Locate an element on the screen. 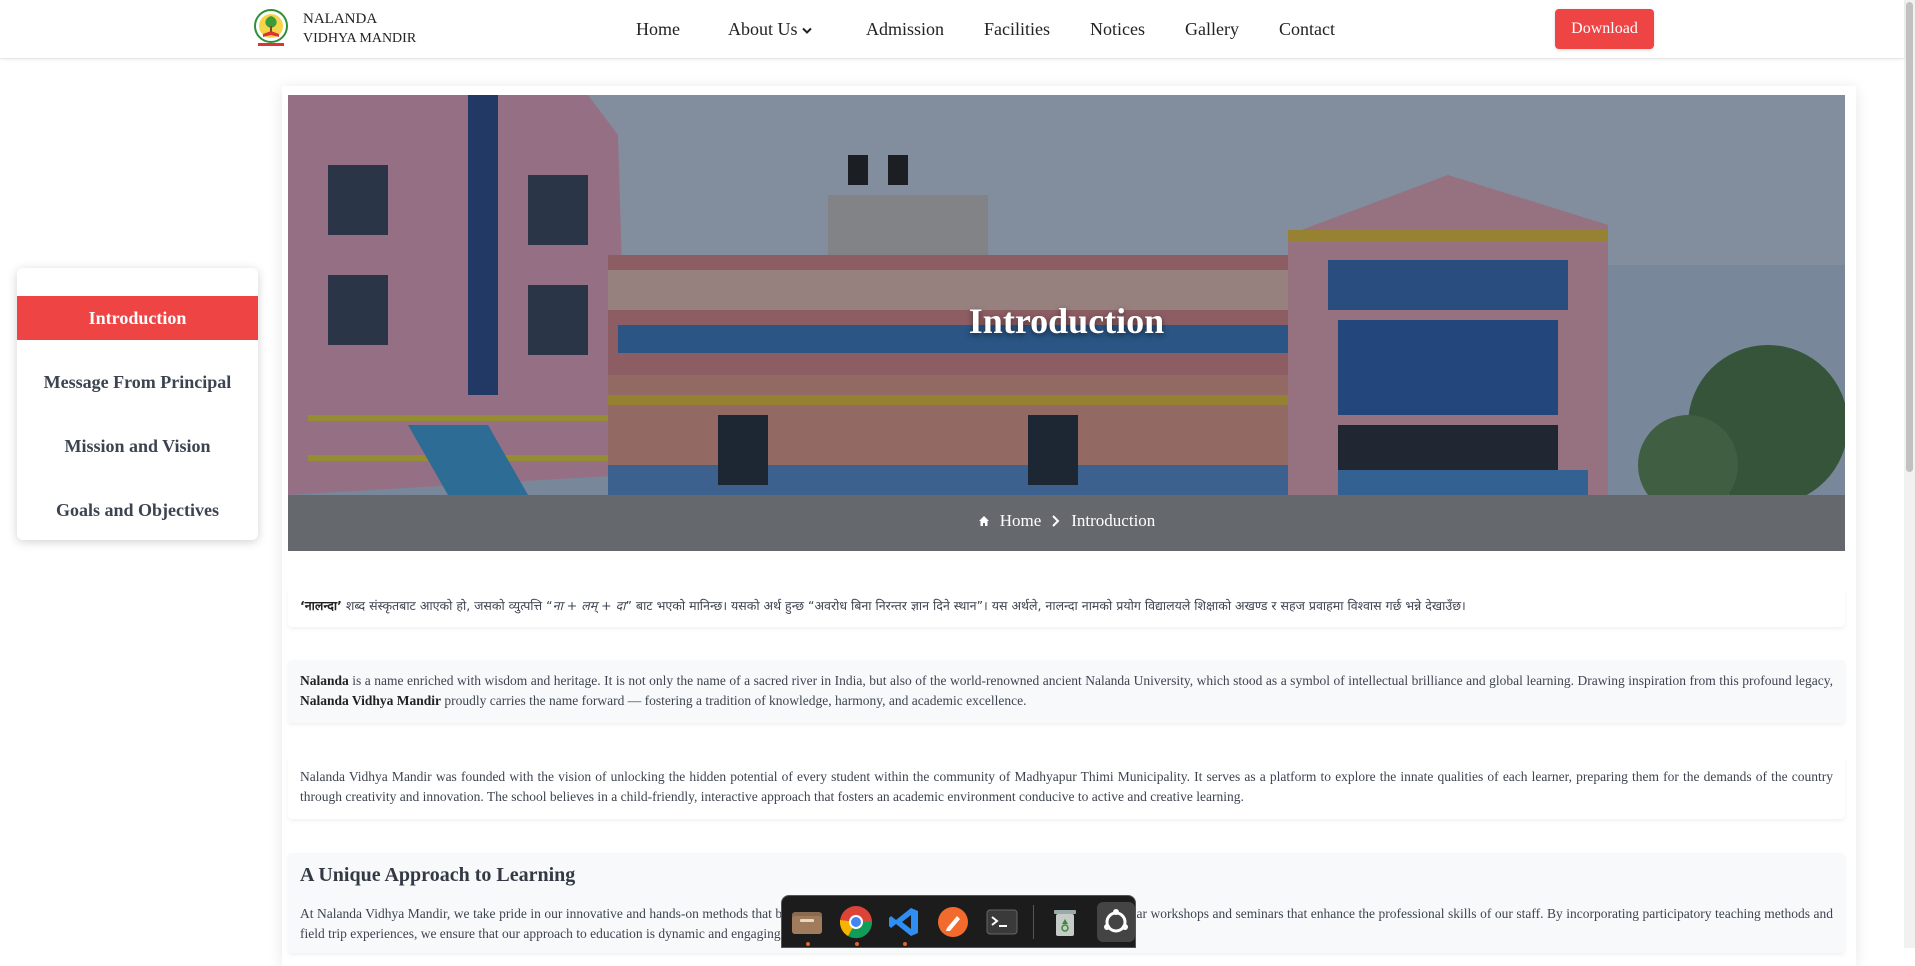 The image size is (1915, 966). nav-contact: Contact is located at coordinates (1307, 29).